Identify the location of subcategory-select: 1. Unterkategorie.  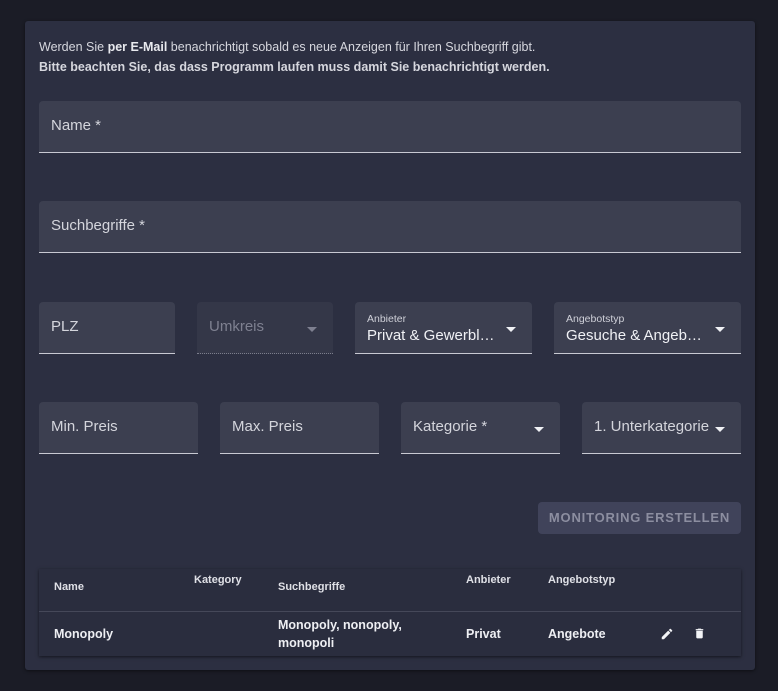
(661, 428).